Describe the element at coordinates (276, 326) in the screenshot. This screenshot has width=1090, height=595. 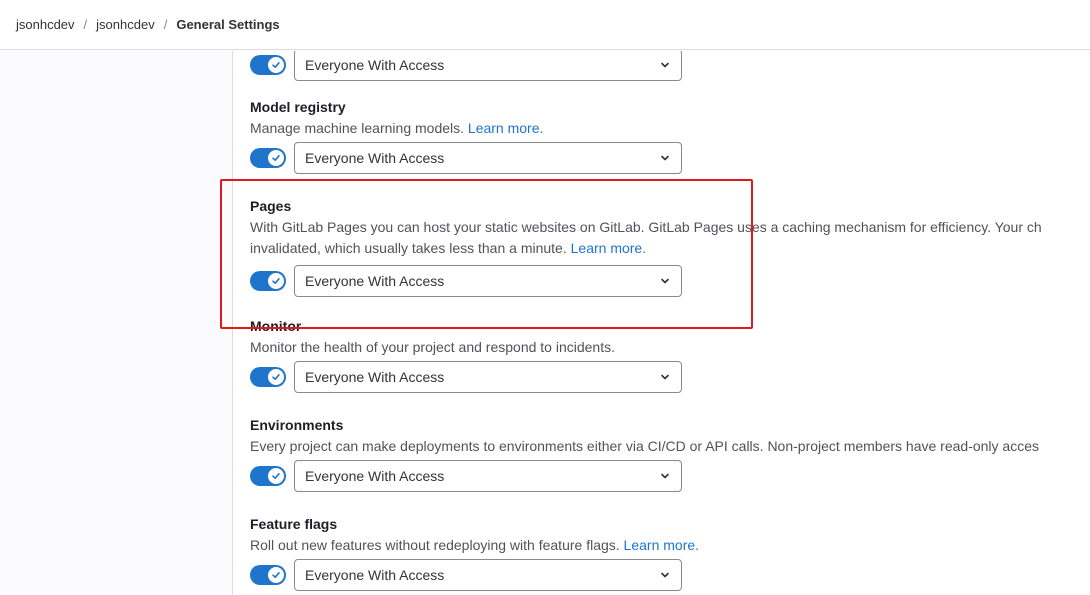
I see `feature-title: Monitor` at that location.